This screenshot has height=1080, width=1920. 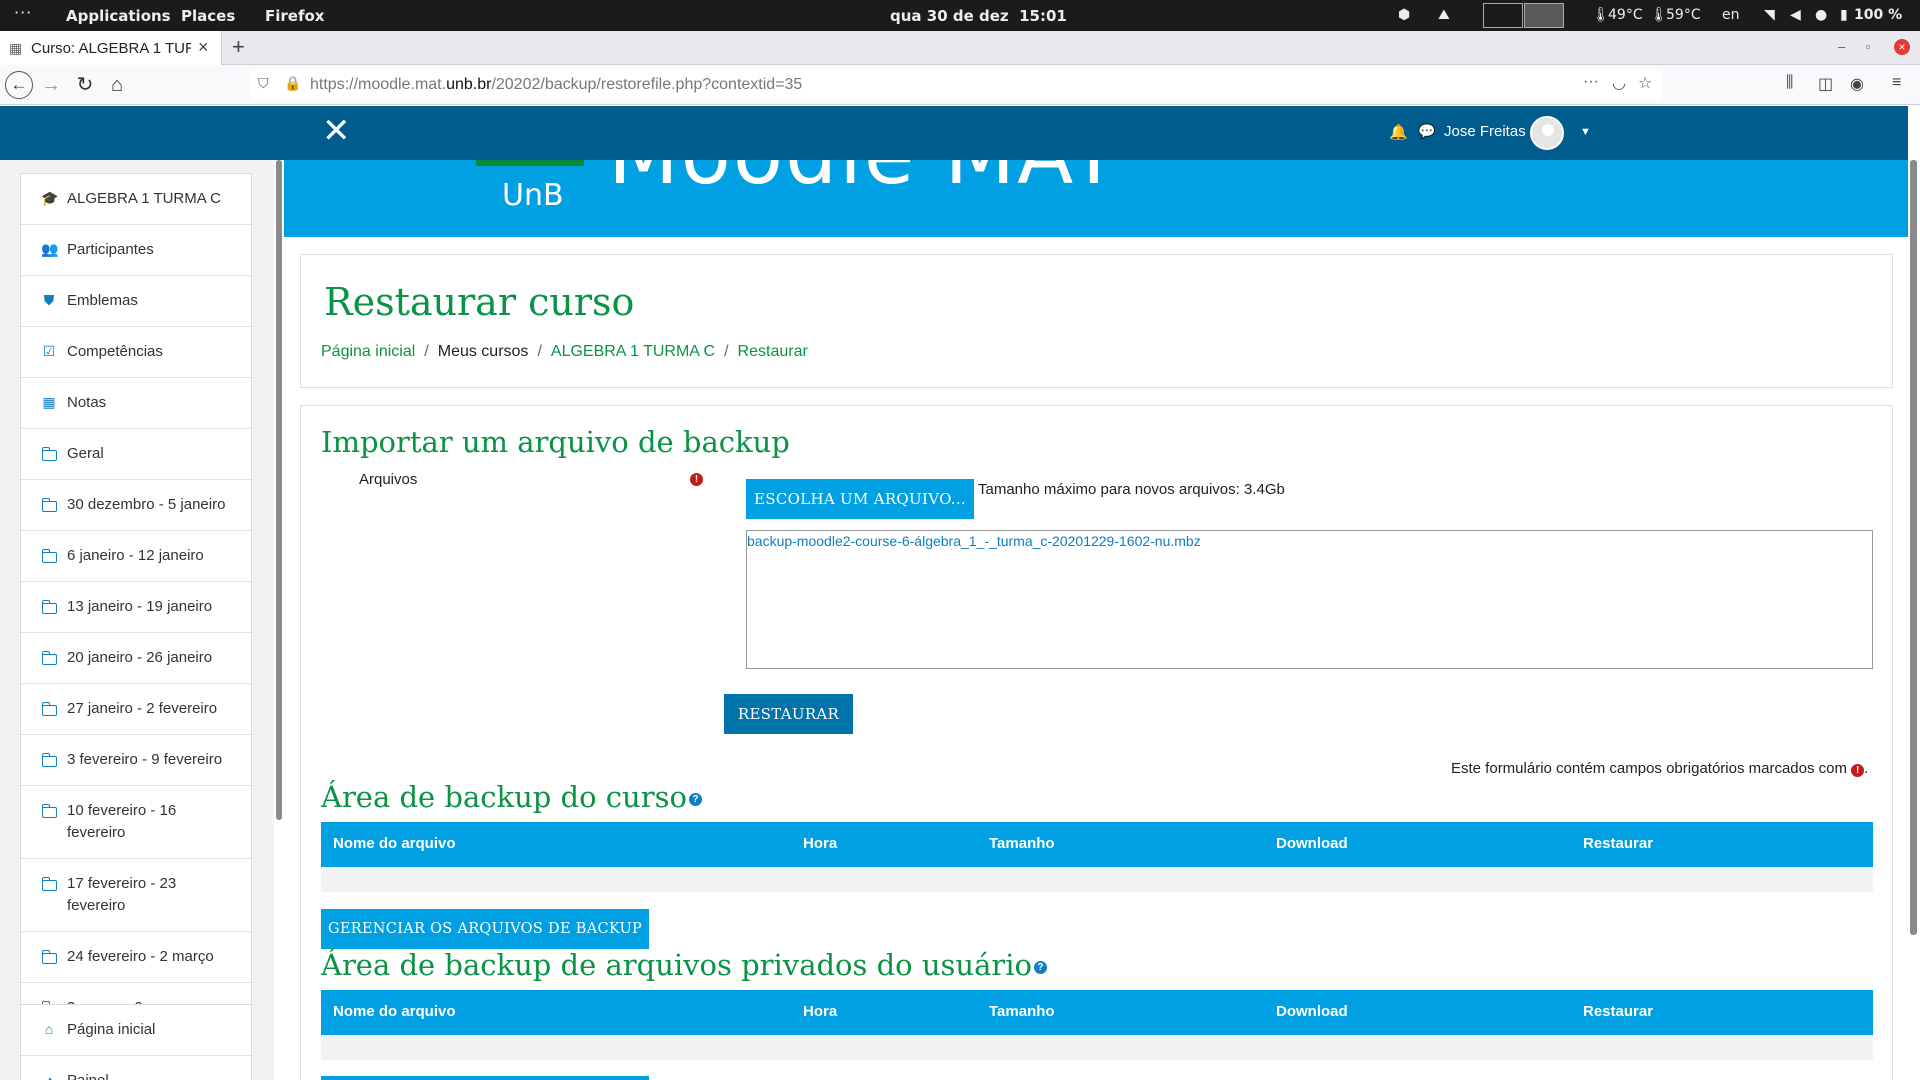 What do you see at coordinates (136, 453) in the screenshot?
I see `drawer-item: Geral` at bounding box center [136, 453].